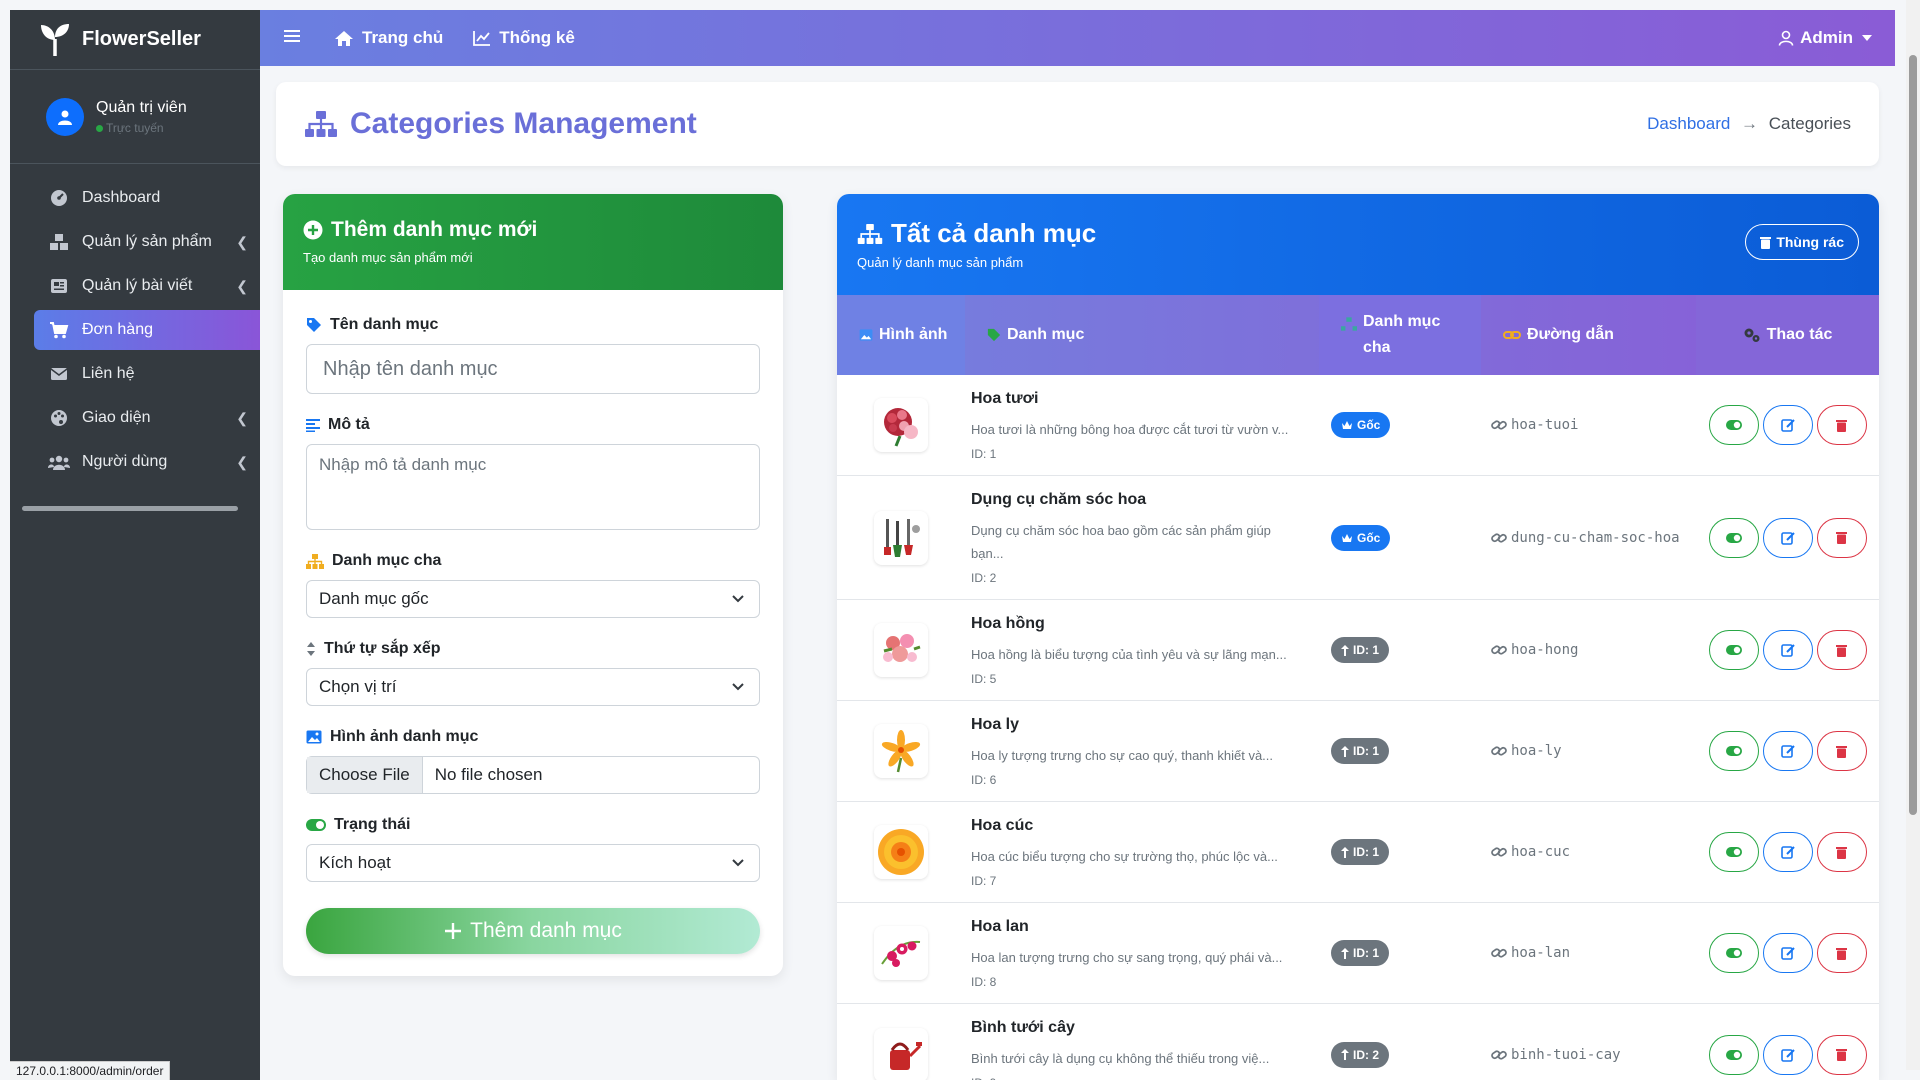 The width and height of the screenshot is (1920, 1080). What do you see at coordinates (524, 38) in the screenshot?
I see `nav-stats-link: Thống kê` at bounding box center [524, 38].